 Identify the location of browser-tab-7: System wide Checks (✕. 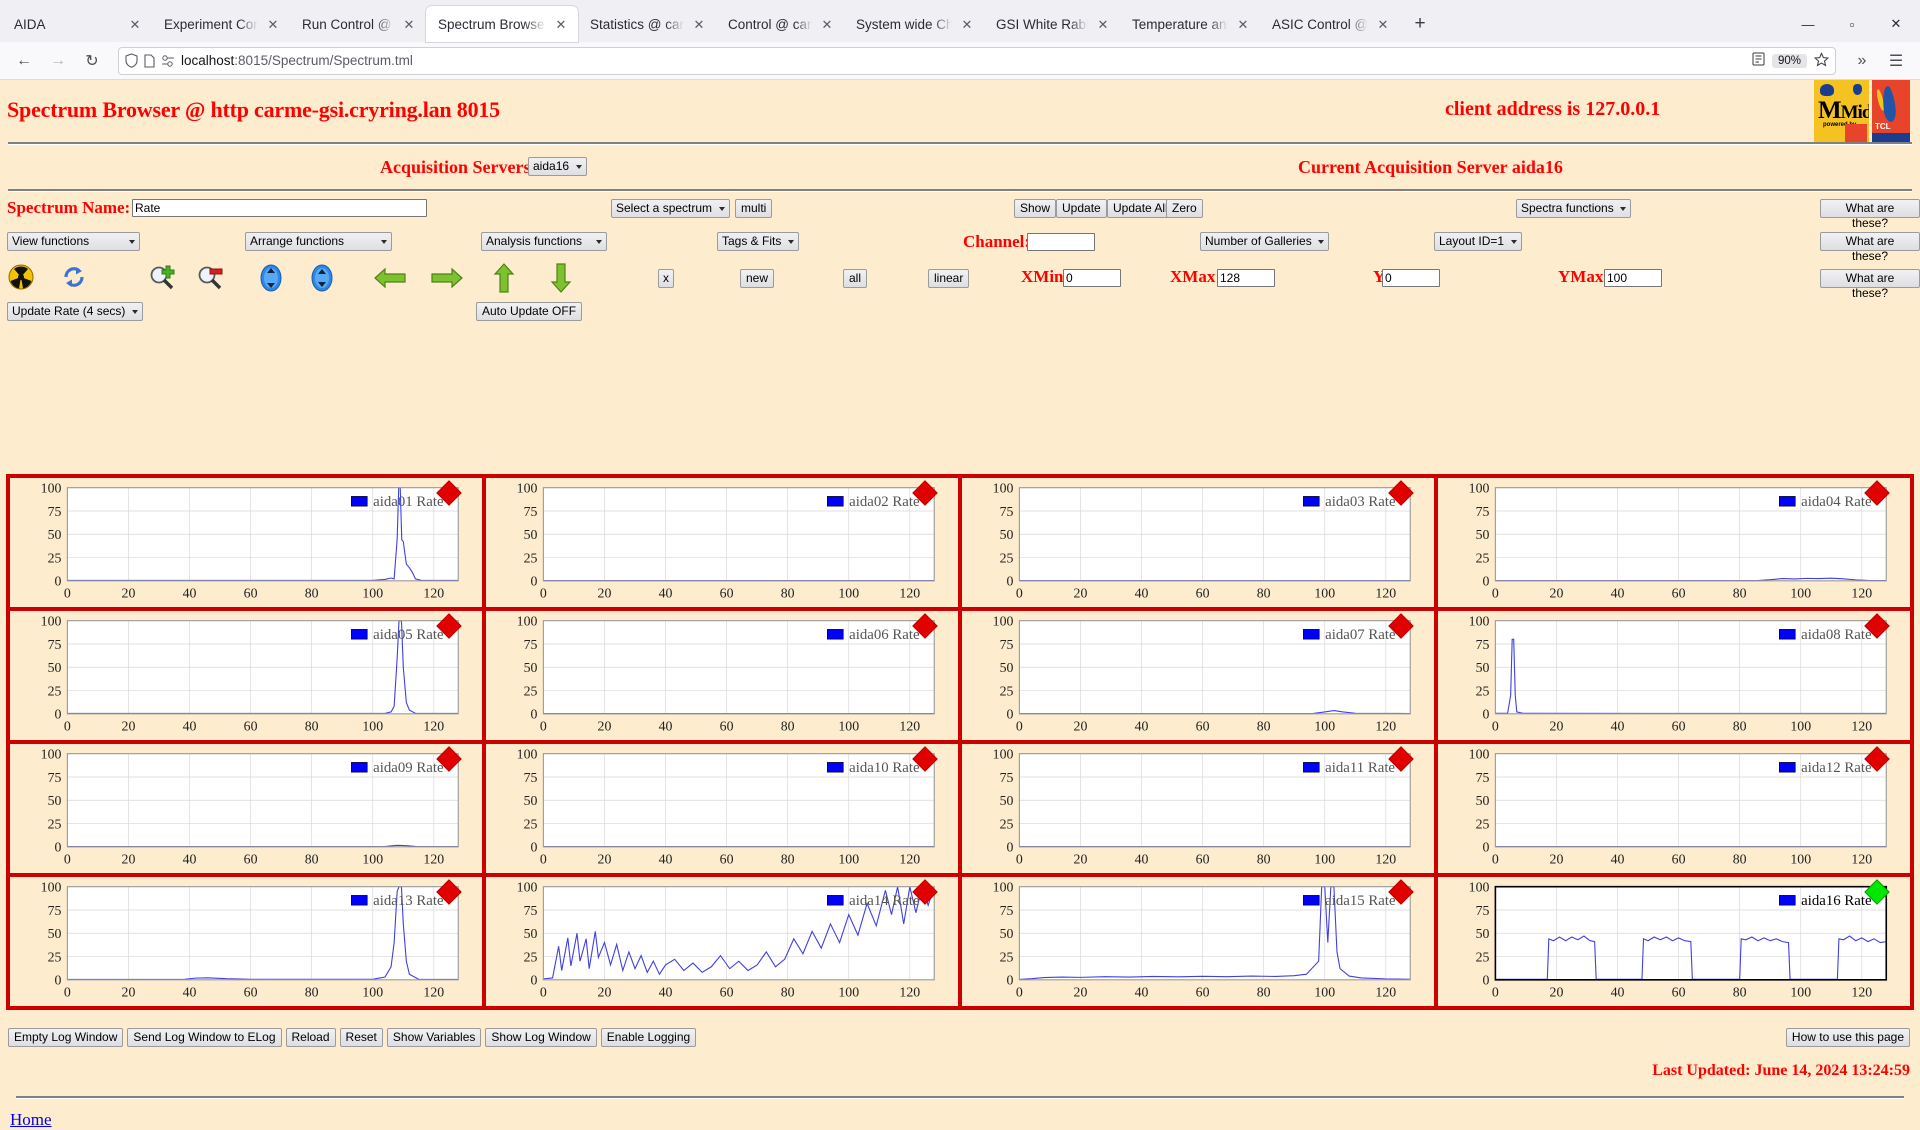
(914, 24).